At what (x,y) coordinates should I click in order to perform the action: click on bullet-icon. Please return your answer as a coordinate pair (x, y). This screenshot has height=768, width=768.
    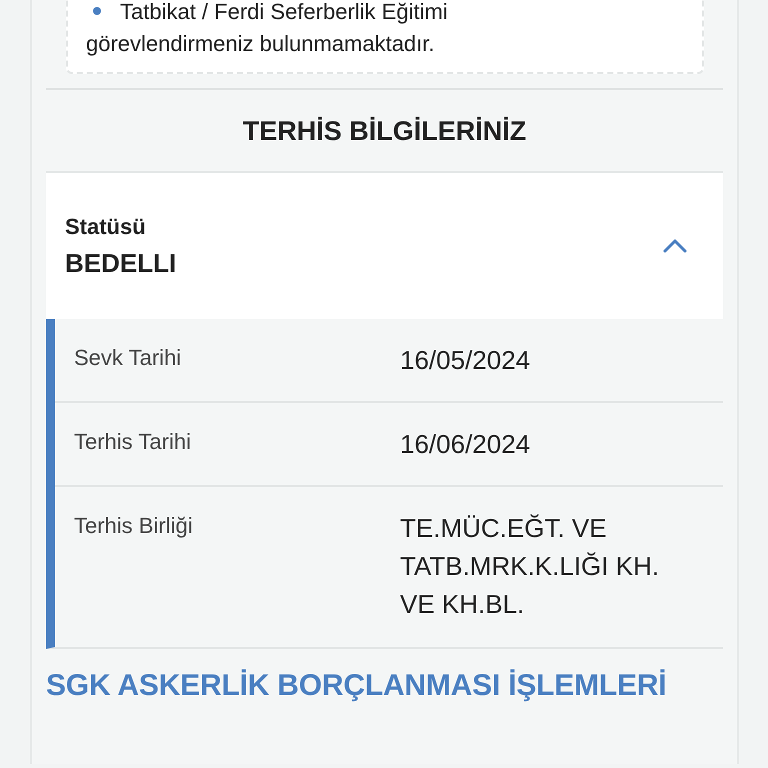
    Looking at the image, I should click on (97, 11).